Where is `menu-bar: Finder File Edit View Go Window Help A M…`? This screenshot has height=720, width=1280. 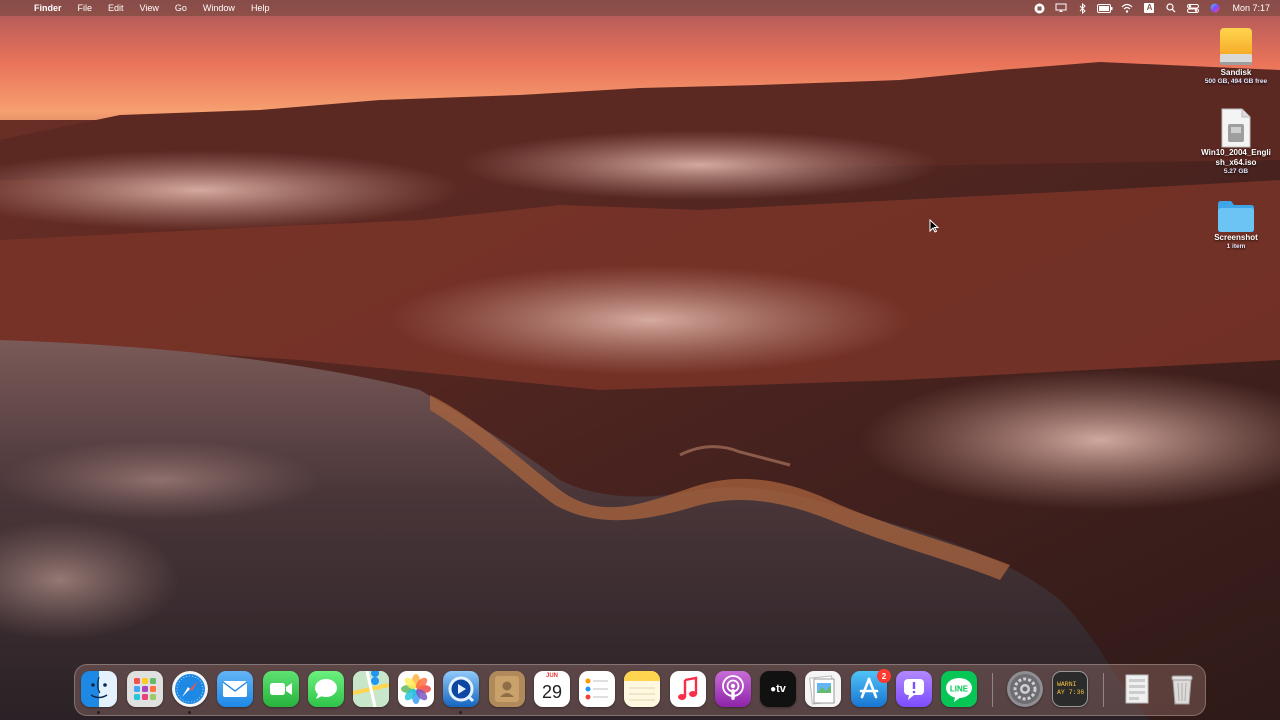 menu-bar: Finder File Edit View Go Window Help A M… is located at coordinates (640, 8).